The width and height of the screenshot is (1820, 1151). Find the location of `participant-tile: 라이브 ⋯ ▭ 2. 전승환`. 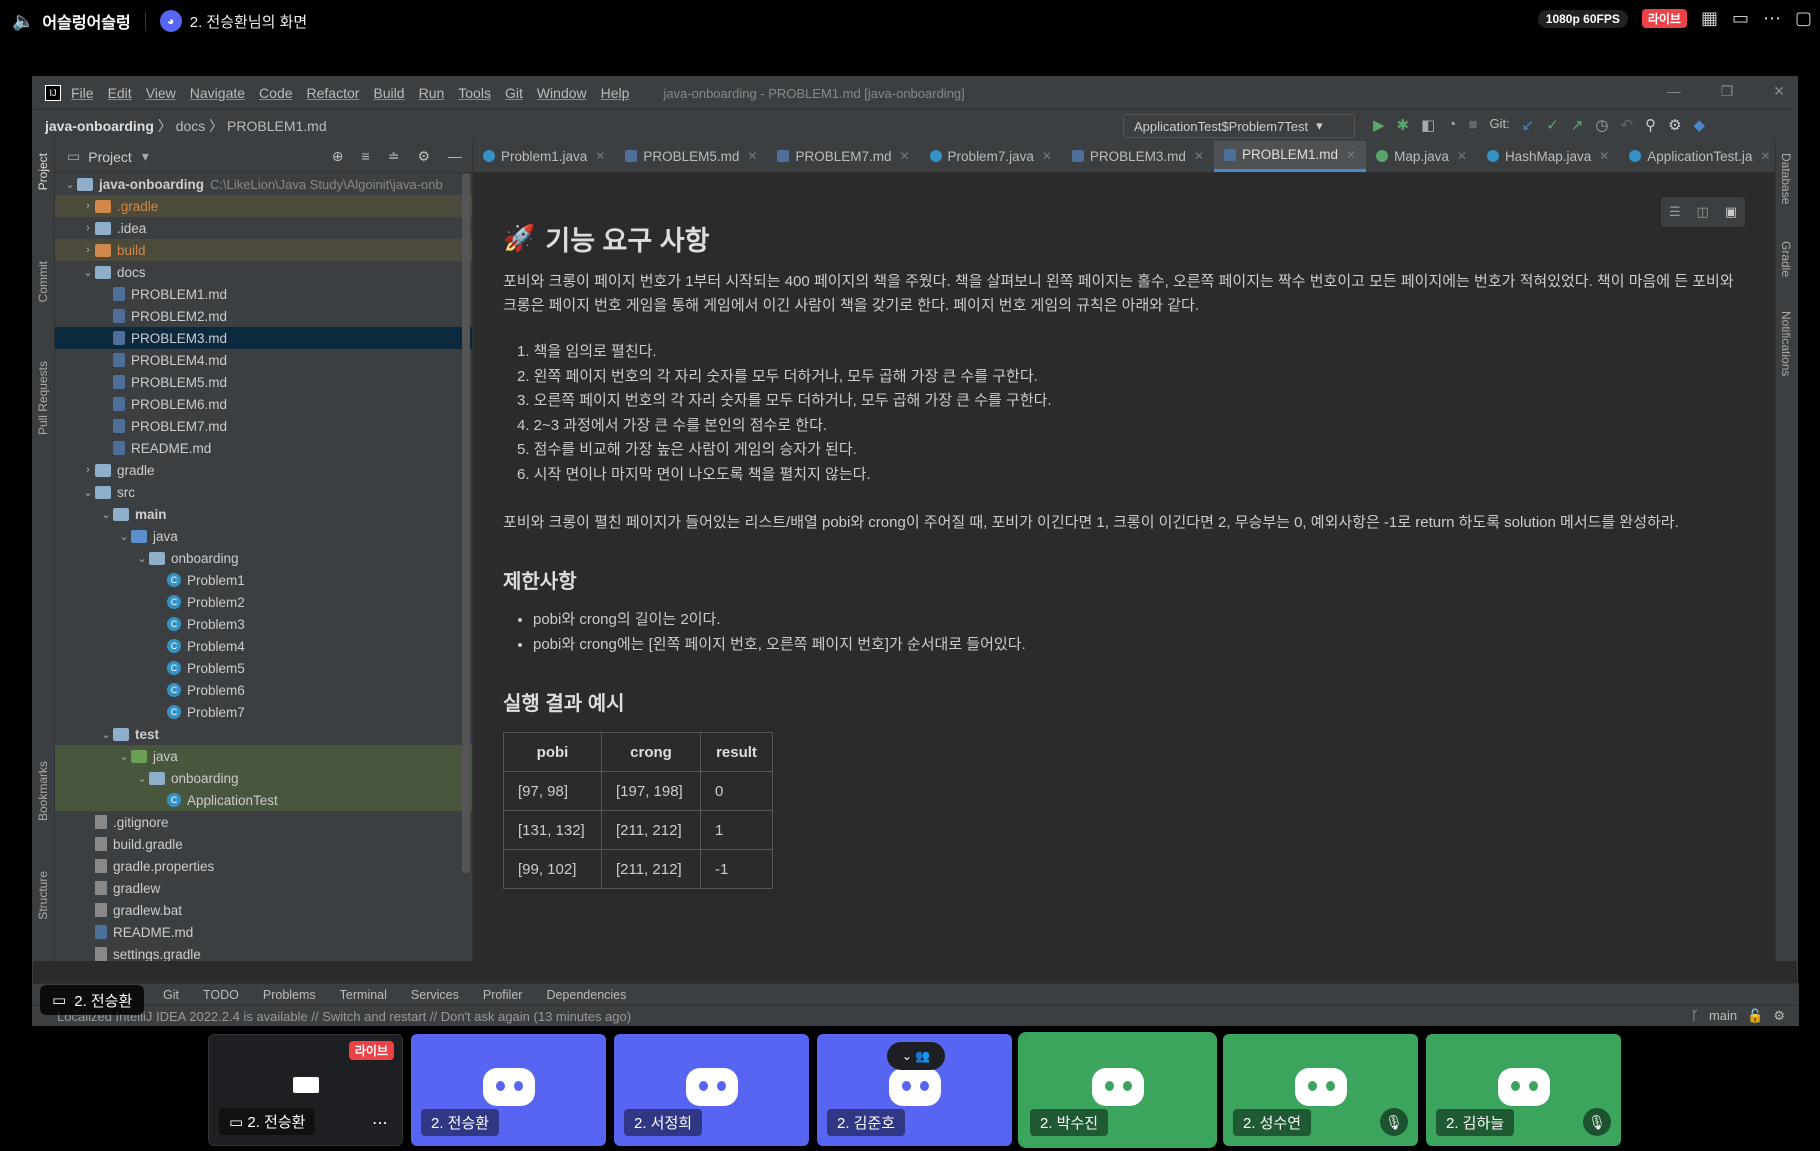

participant-tile: 라이브 ⋯ ▭ 2. 전승환 is located at coordinates (305, 1090).